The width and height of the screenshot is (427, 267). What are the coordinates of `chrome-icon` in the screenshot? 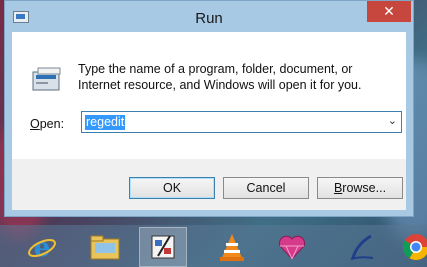 It's located at (414, 247).